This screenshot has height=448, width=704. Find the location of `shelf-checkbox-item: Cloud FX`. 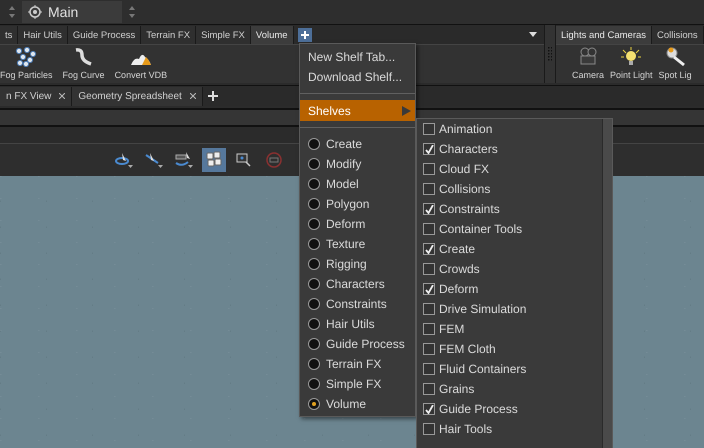

shelf-checkbox-item: Cloud FX is located at coordinates (509, 169).